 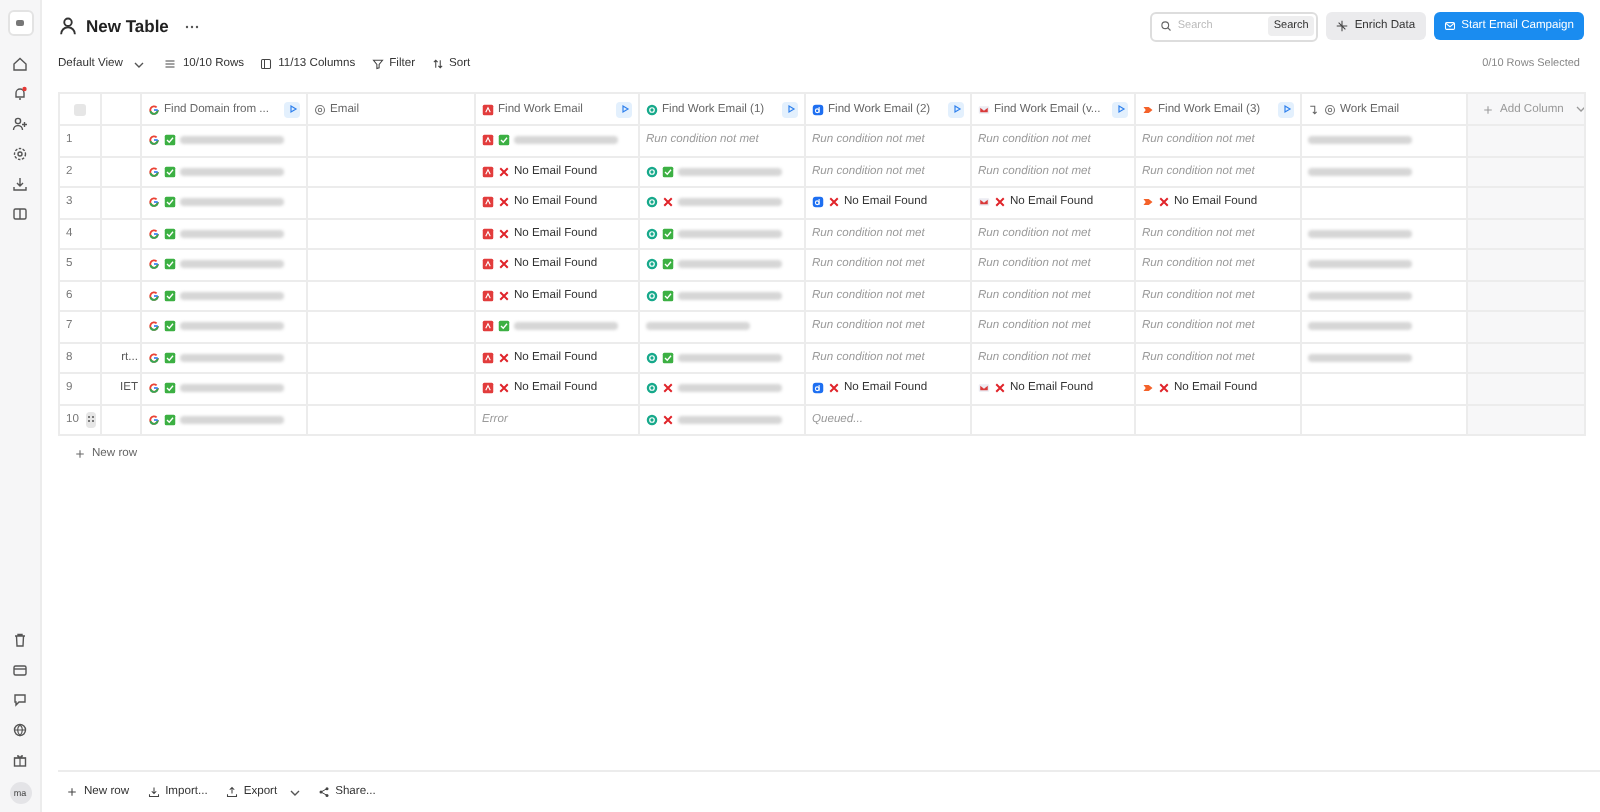 I want to click on table-title: New Table, so click(x=127, y=26).